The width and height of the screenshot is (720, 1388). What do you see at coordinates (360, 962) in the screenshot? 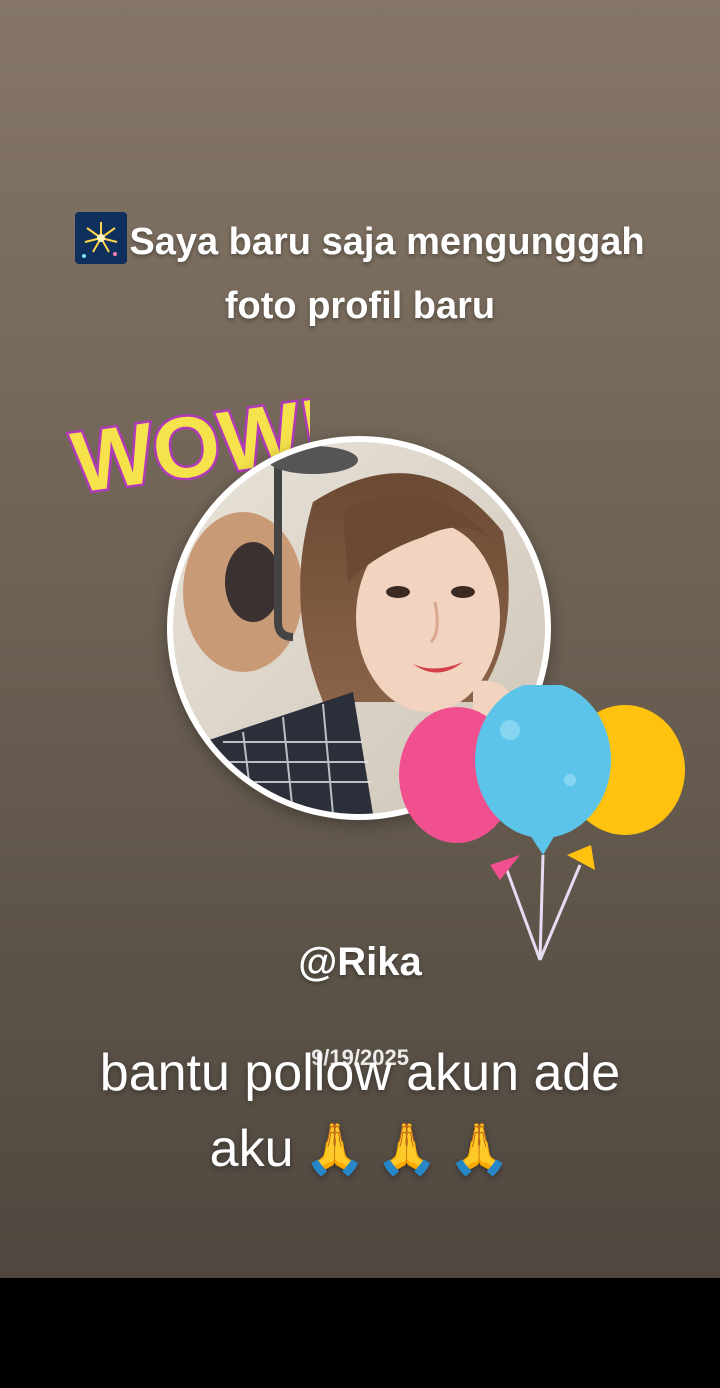
I see `username: @Rika` at bounding box center [360, 962].